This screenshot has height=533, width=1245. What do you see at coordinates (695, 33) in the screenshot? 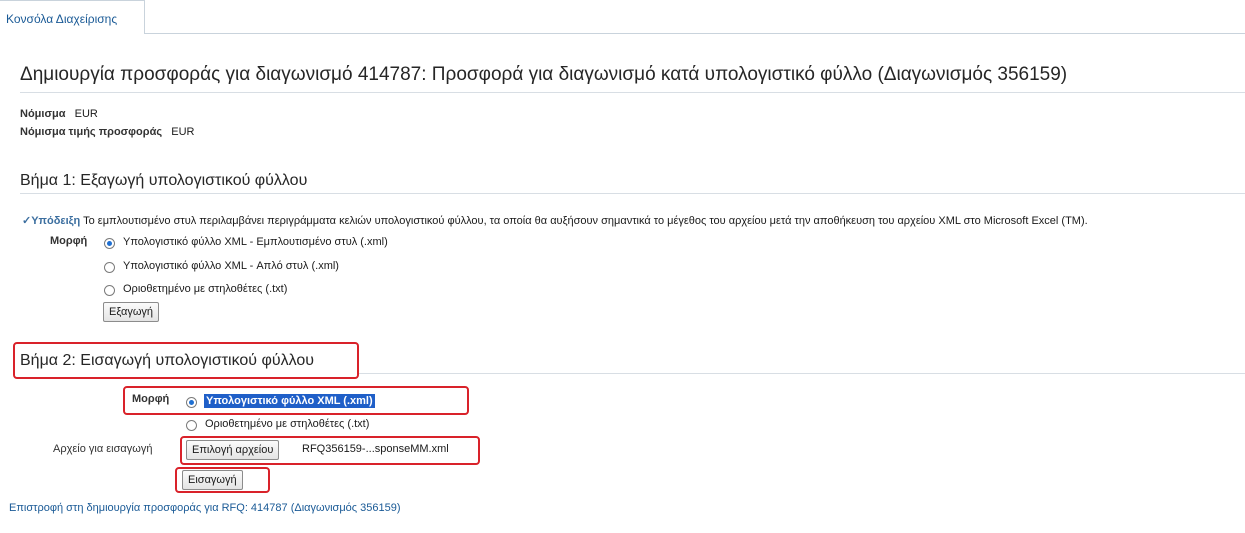
I see `tab-divider` at bounding box center [695, 33].